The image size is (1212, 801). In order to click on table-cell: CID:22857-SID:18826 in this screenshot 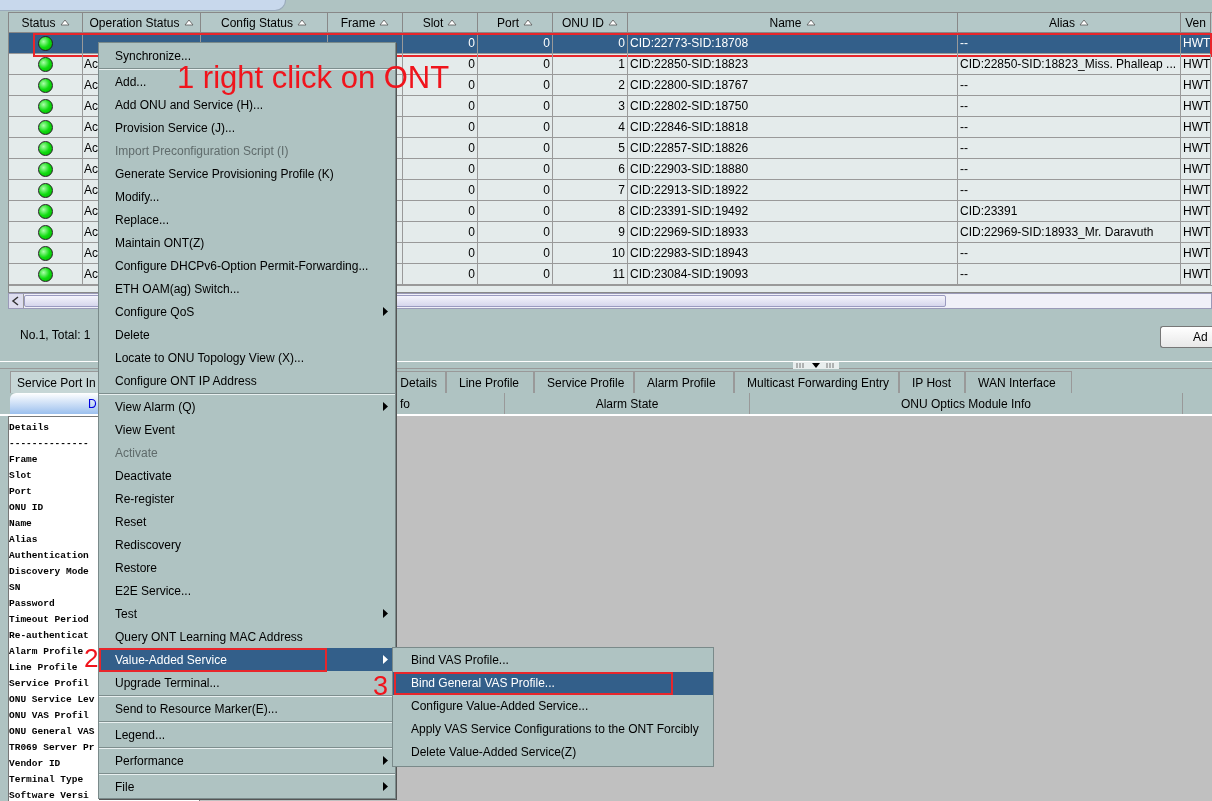, I will do `click(689, 148)`.